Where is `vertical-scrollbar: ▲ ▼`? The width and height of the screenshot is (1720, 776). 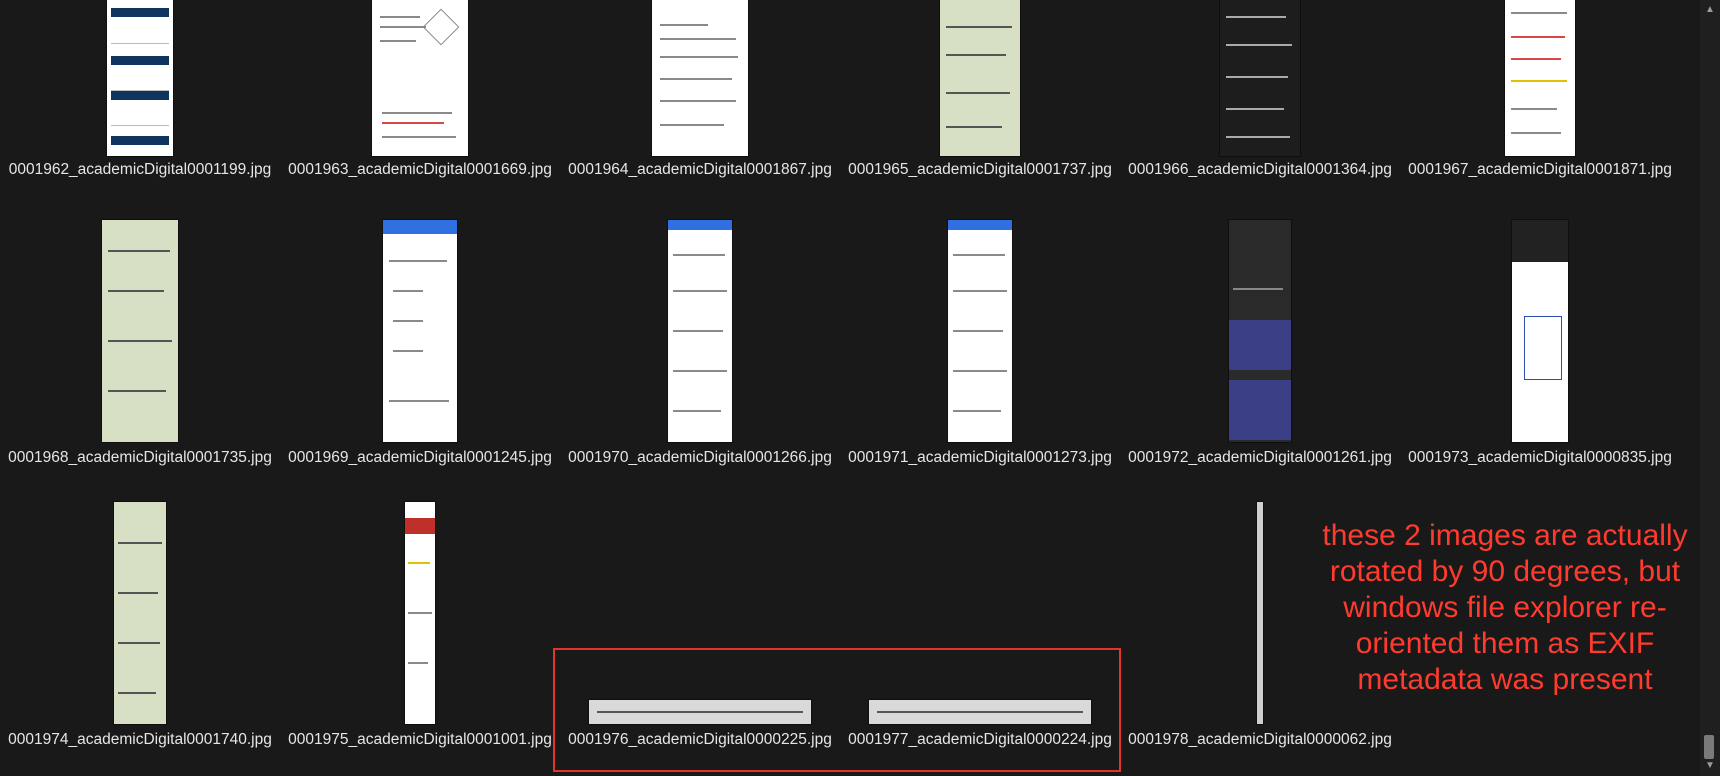 vertical-scrollbar: ▲ ▼ is located at coordinates (1710, 388).